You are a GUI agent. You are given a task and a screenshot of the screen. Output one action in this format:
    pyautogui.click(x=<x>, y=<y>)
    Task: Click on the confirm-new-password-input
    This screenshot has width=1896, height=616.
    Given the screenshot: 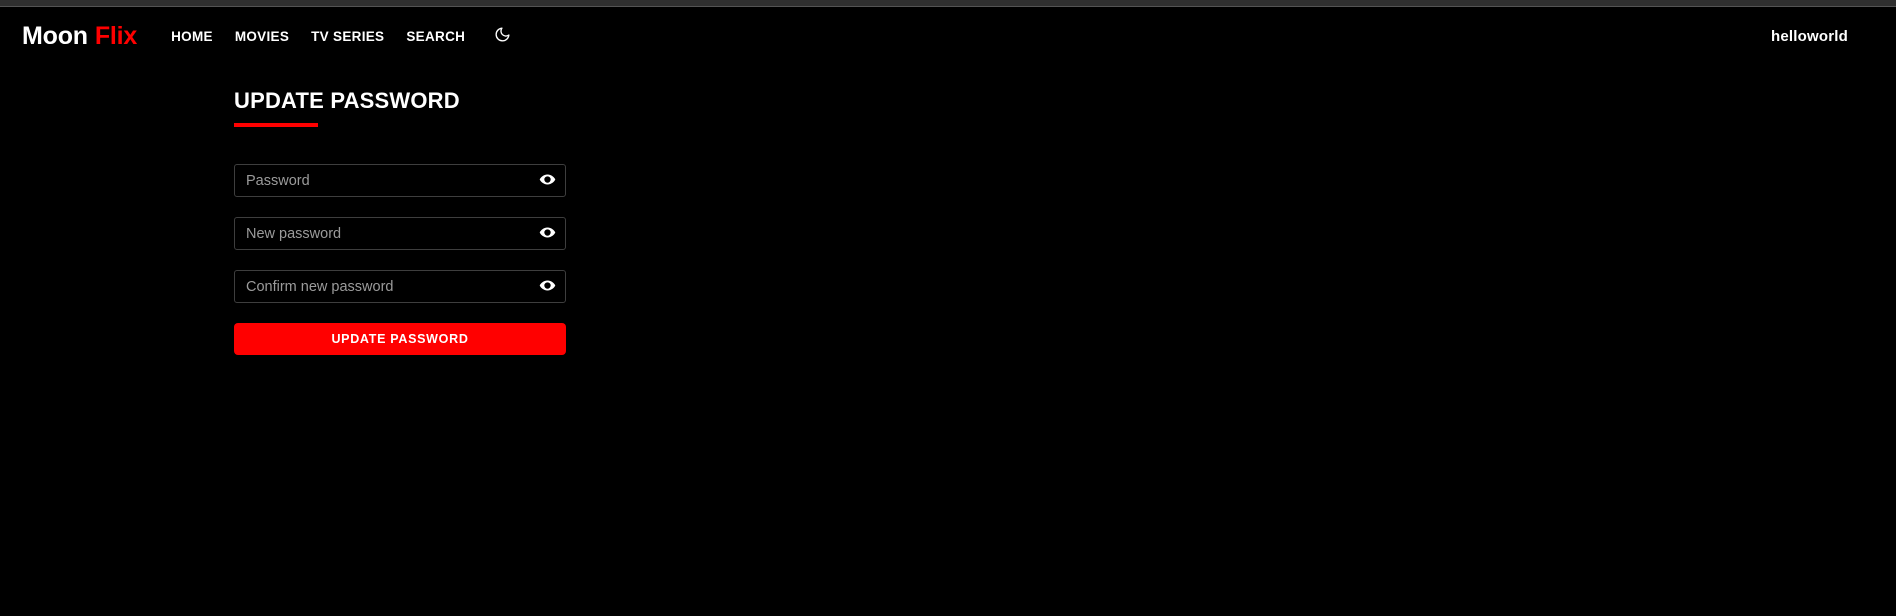 What is the action you would take?
    pyautogui.click(x=400, y=286)
    